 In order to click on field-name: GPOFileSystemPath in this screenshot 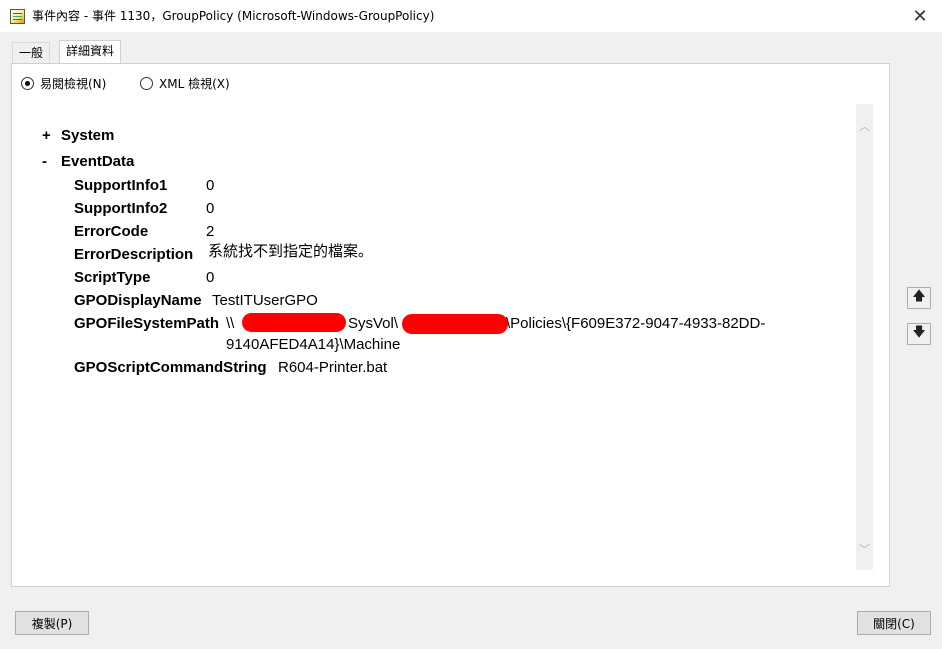, I will do `click(147, 323)`.